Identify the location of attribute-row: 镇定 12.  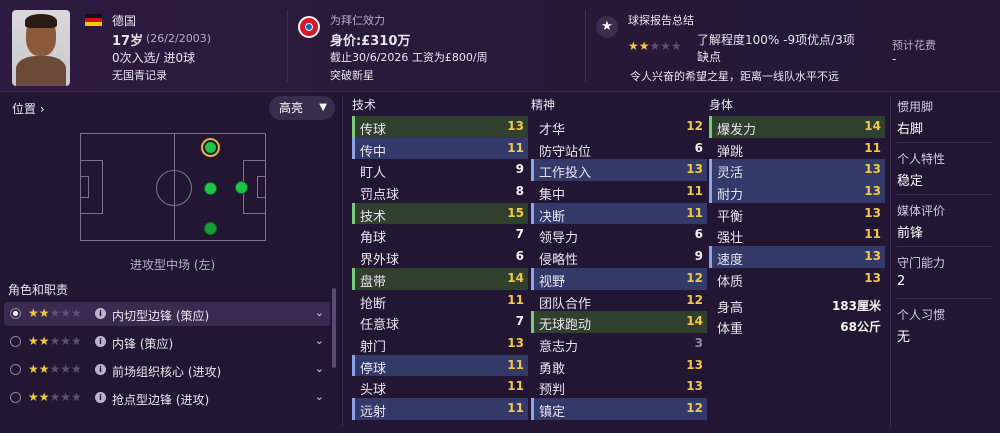
(619, 408).